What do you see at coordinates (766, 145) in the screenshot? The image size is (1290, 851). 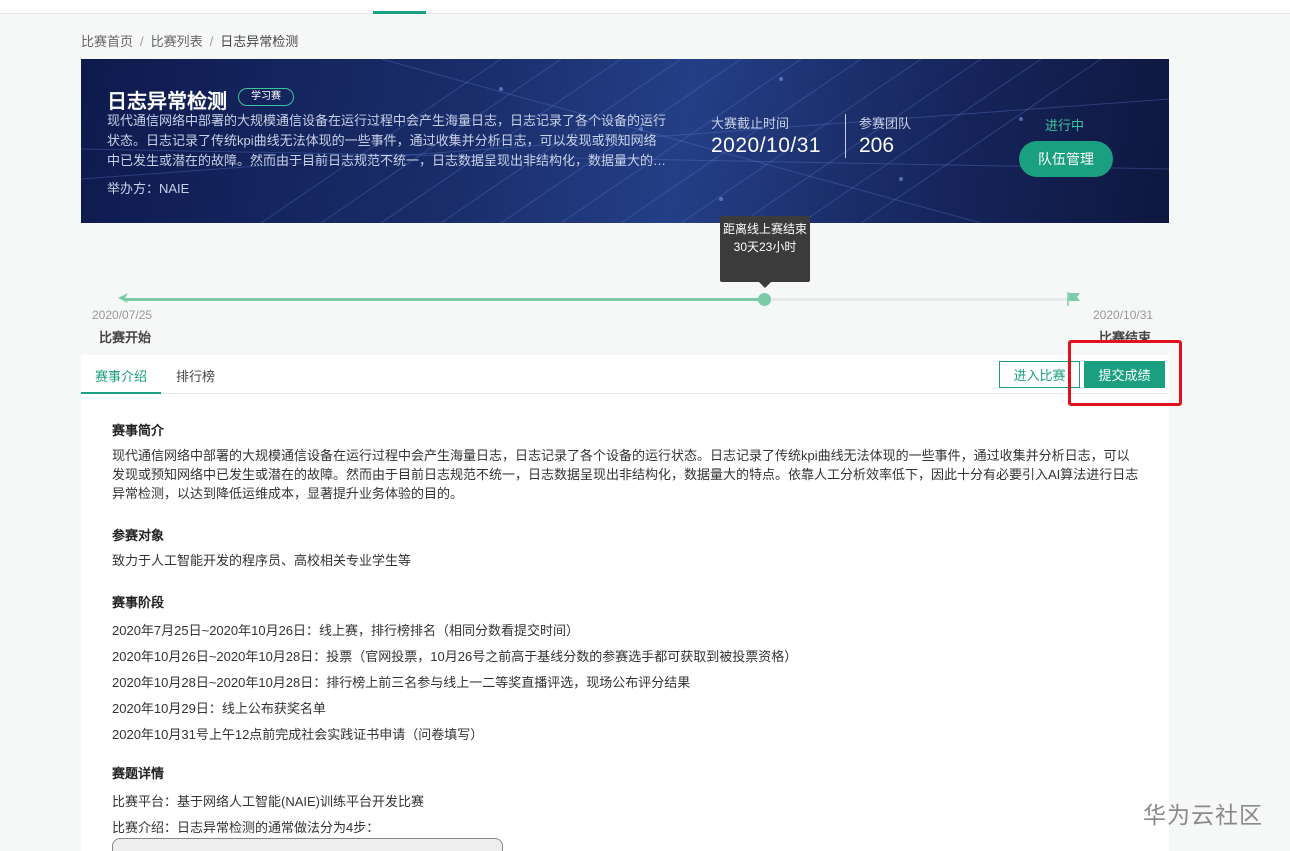 I see `deadline-value: 2020/10/31` at bounding box center [766, 145].